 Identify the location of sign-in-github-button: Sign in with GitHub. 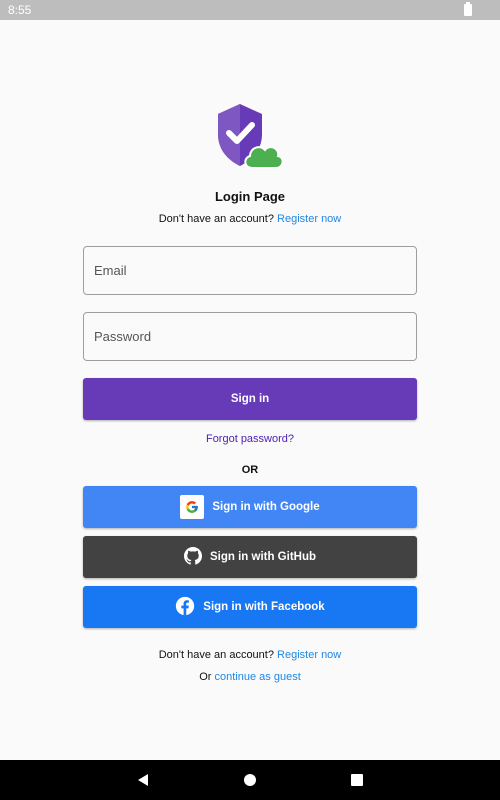
(250, 557).